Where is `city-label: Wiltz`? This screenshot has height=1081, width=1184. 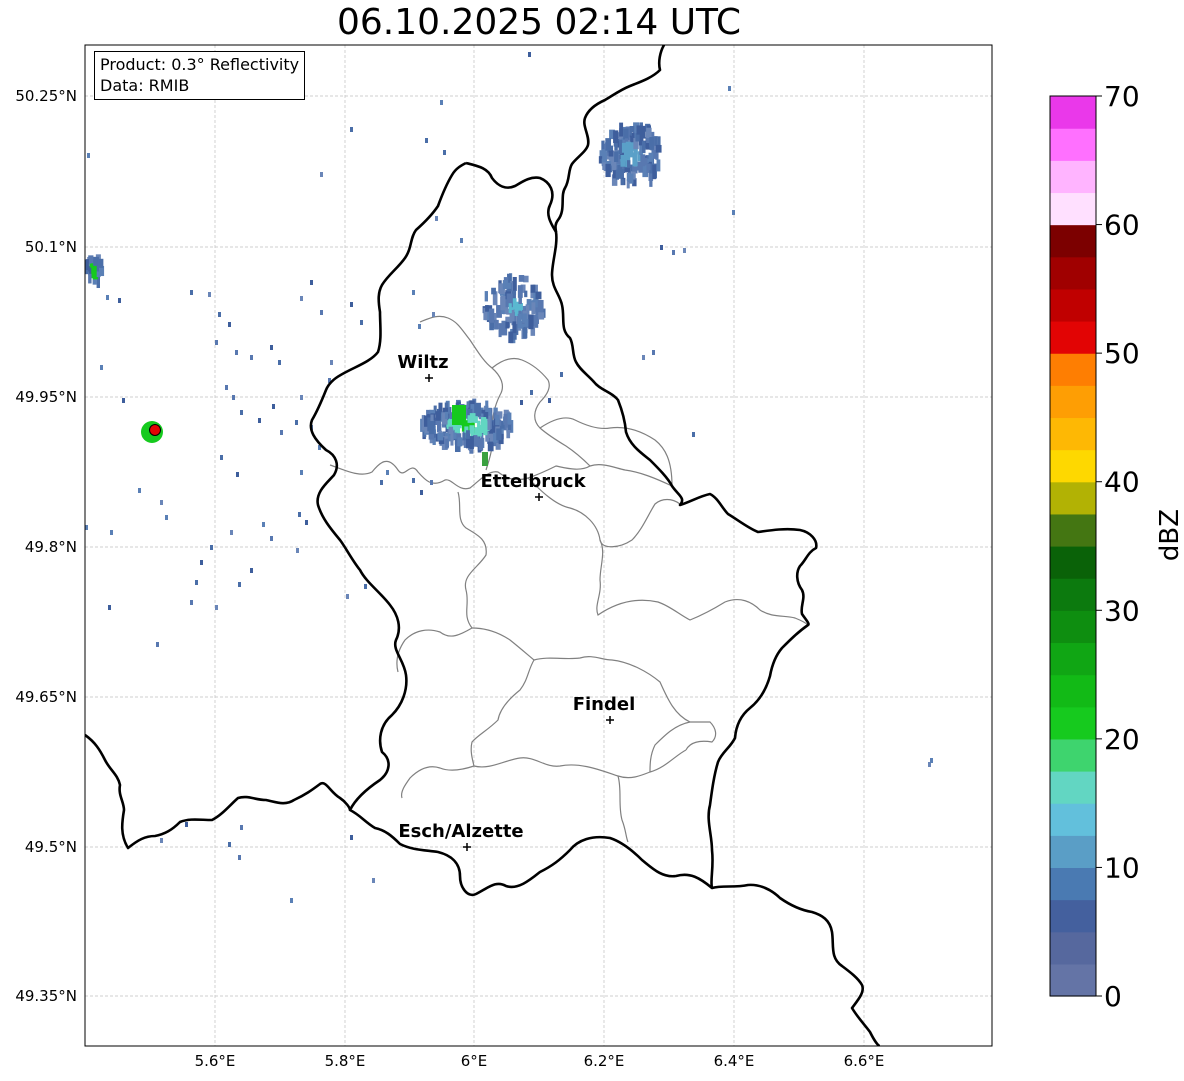
city-label: Wiltz is located at coordinates (422, 362).